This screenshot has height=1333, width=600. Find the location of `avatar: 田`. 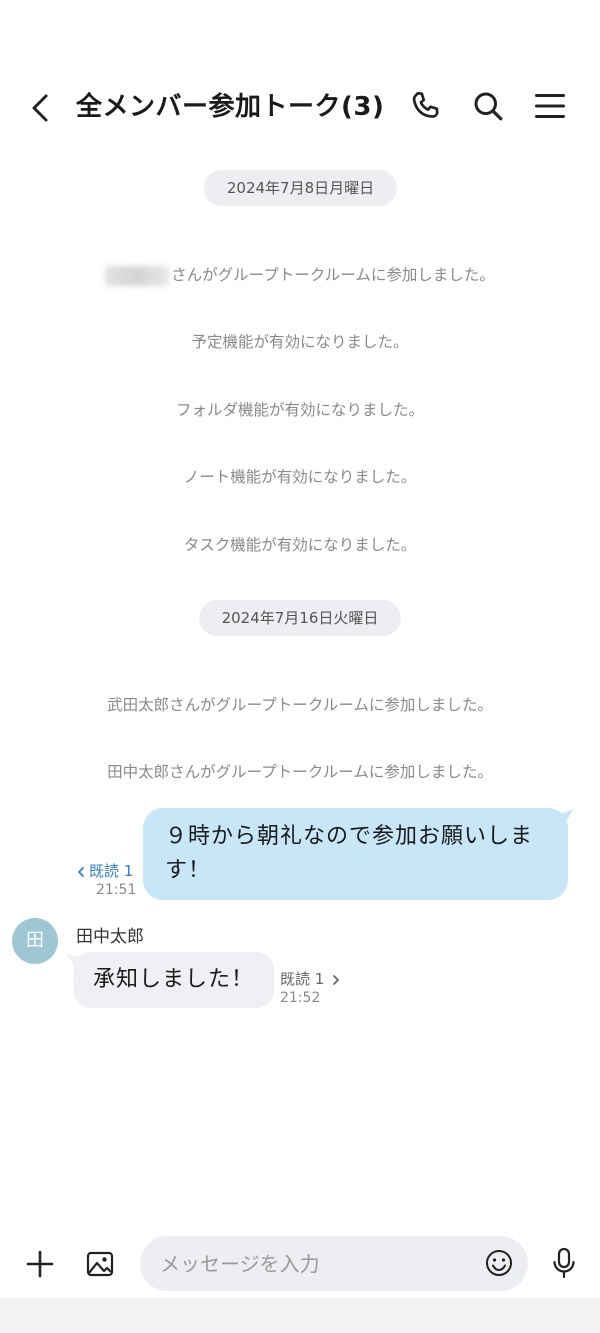

avatar: 田 is located at coordinates (35, 941).